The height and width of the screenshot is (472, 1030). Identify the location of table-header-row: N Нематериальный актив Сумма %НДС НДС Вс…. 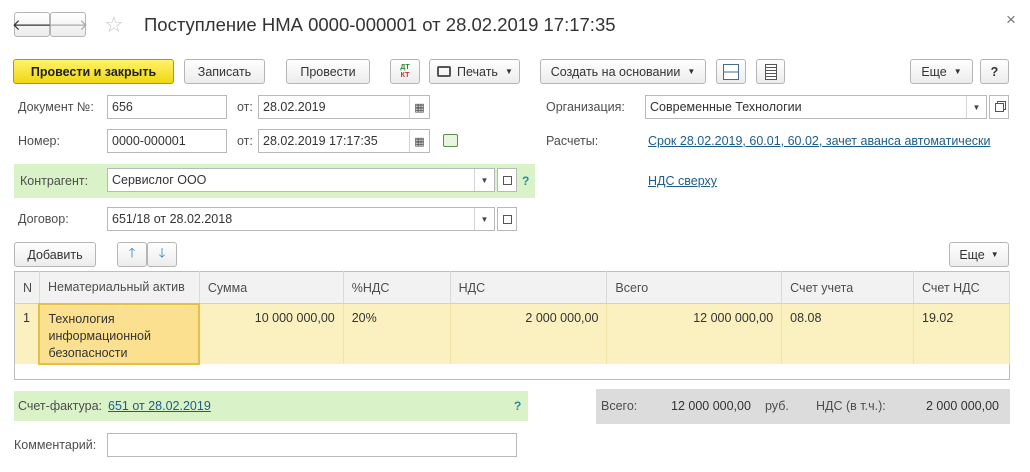
(512, 287).